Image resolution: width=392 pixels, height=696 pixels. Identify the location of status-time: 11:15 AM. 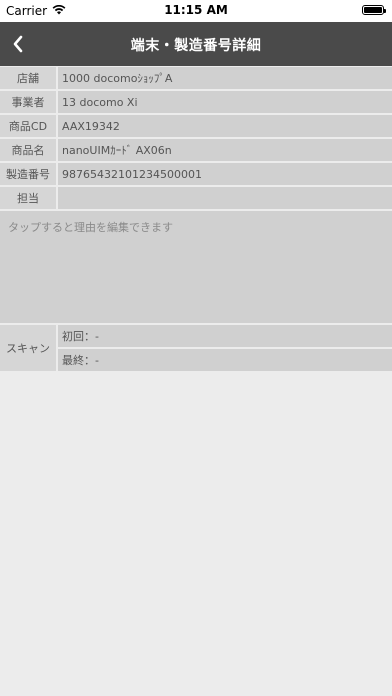
(196, 10).